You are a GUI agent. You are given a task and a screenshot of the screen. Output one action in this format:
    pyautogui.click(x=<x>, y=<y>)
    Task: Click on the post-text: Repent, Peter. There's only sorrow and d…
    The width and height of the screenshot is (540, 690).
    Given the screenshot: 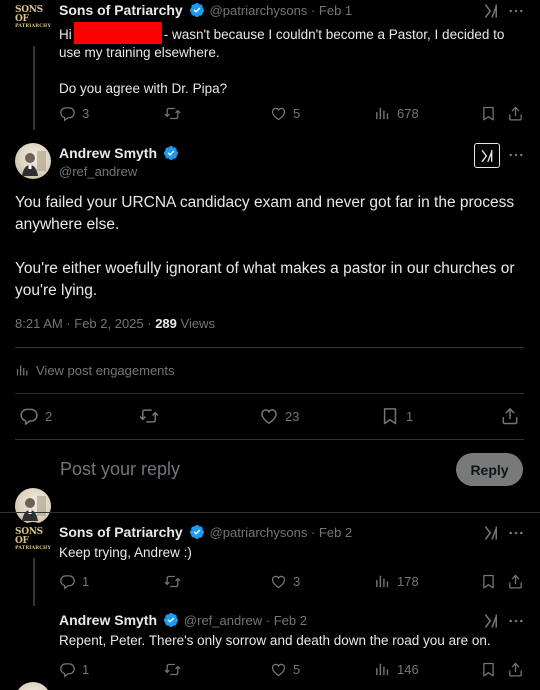 What is the action you would take?
    pyautogui.click(x=275, y=640)
    